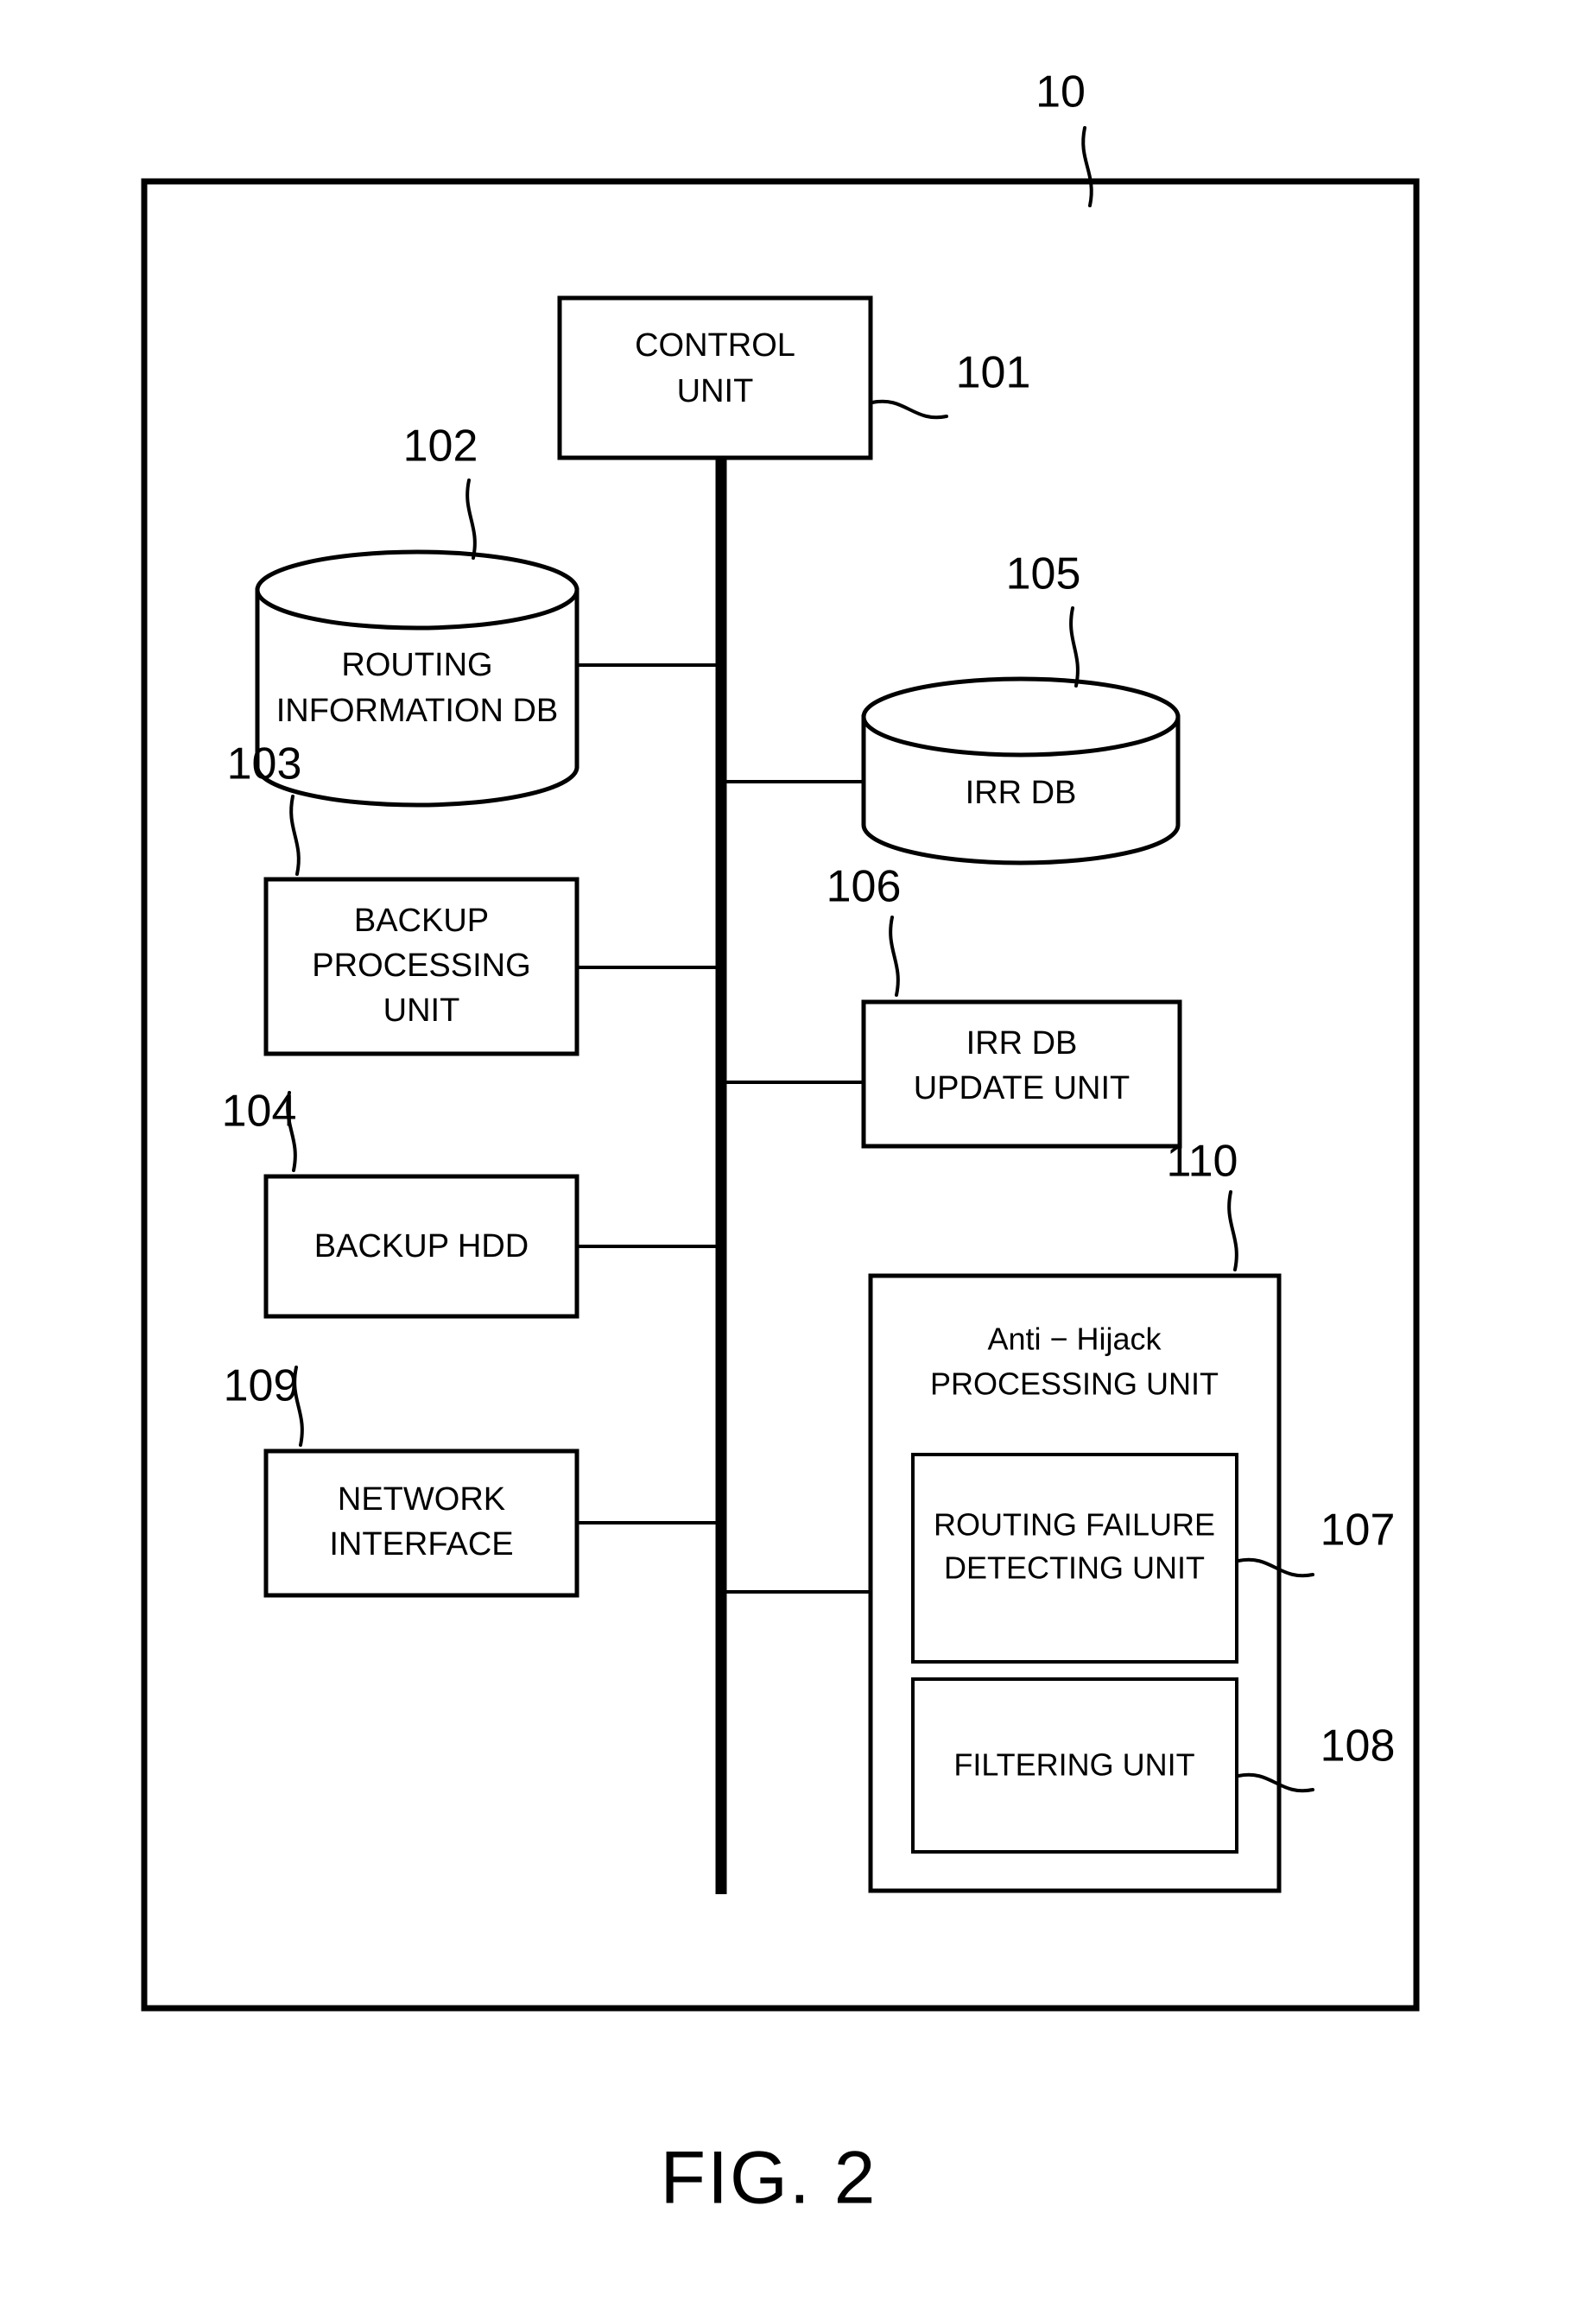 The height and width of the screenshot is (2320, 1596). Describe the element at coordinates (422, 1523) in the screenshot. I see `network-interface-box` at that location.